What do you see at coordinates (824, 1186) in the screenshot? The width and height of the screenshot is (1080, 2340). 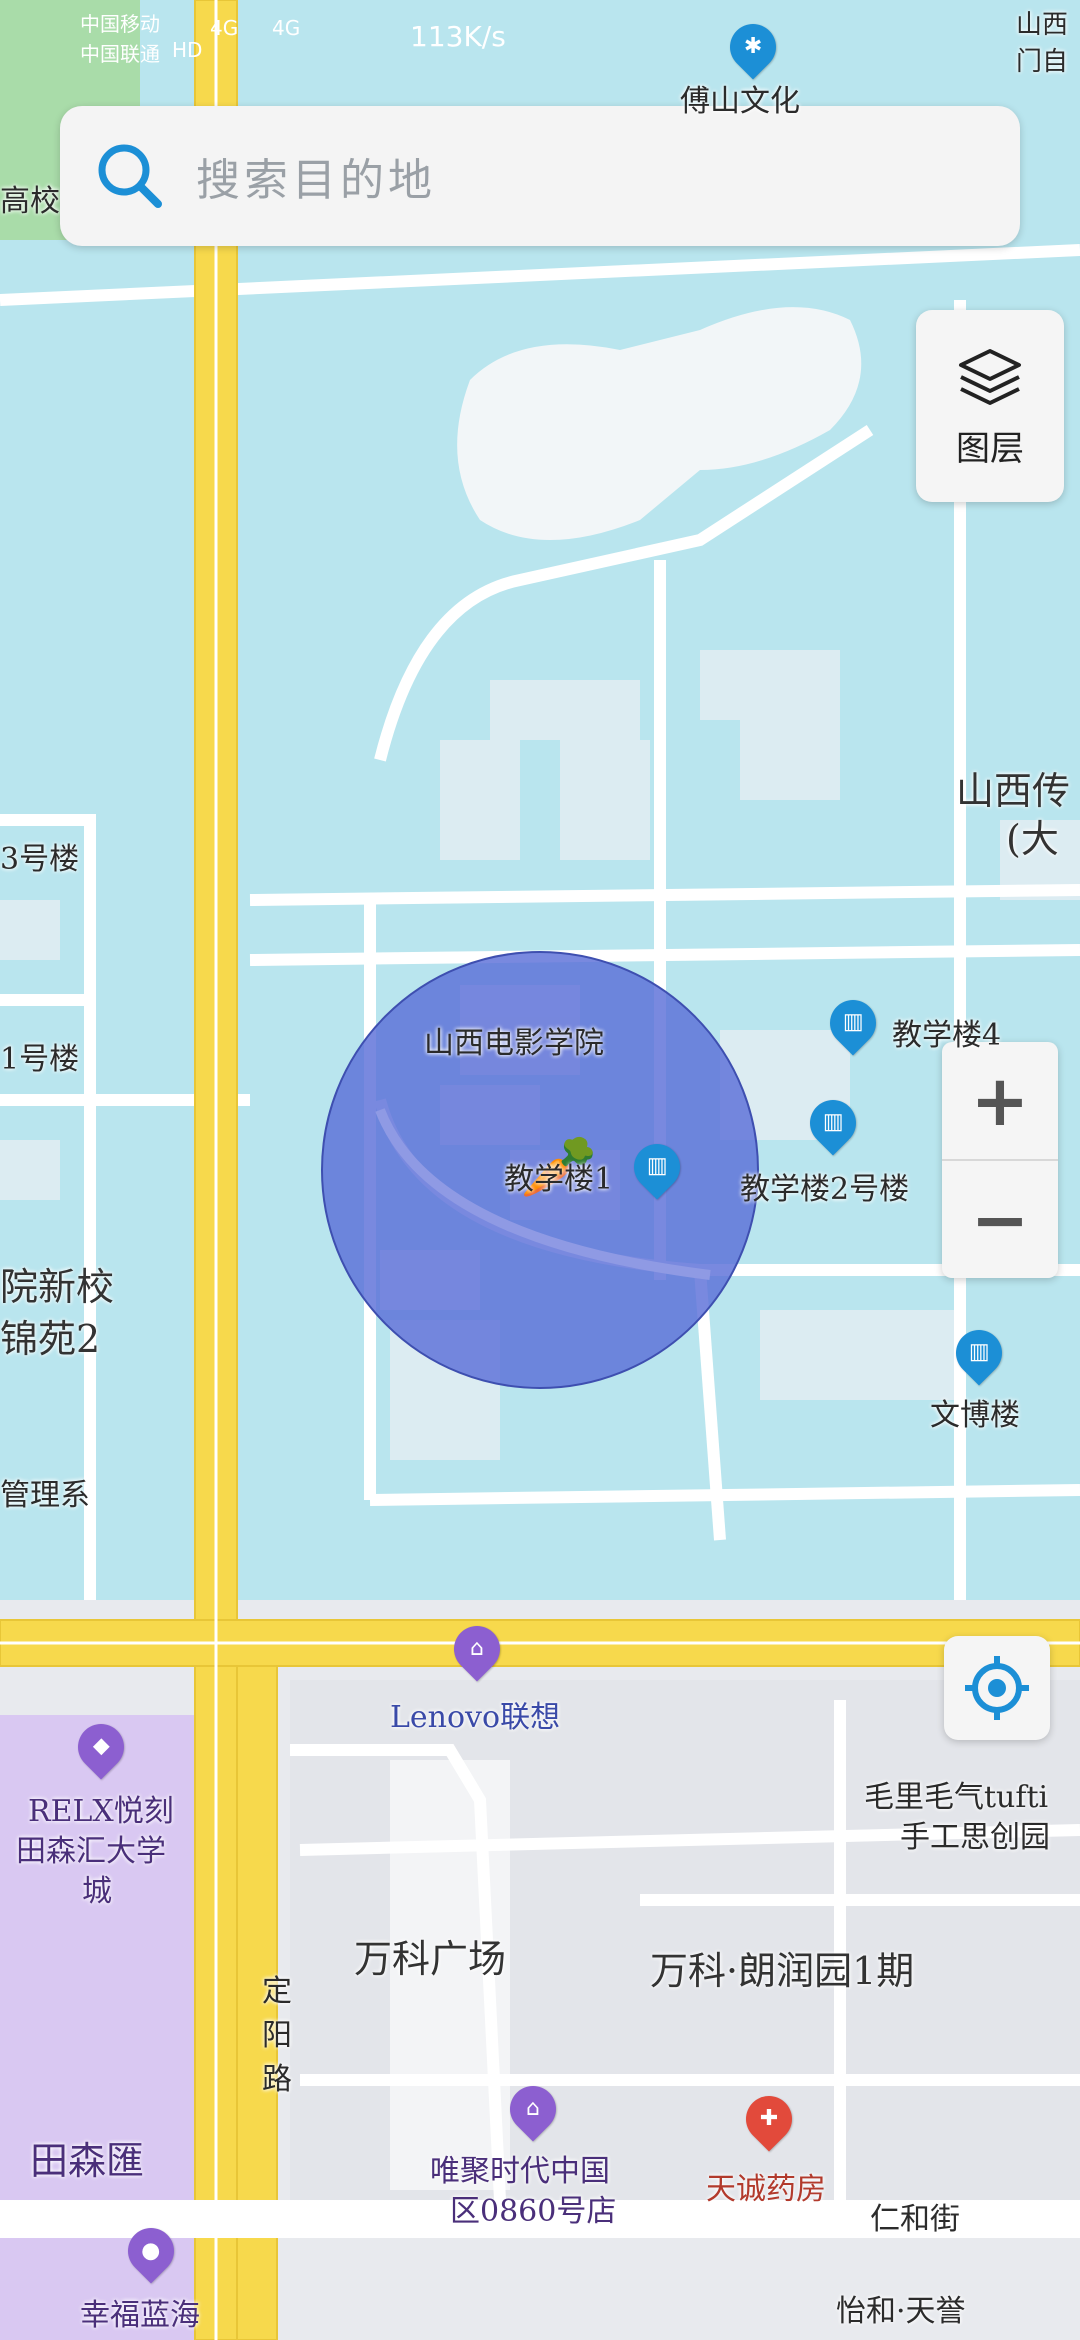 I see `label-teach2: 教学楼2号楼` at bounding box center [824, 1186].